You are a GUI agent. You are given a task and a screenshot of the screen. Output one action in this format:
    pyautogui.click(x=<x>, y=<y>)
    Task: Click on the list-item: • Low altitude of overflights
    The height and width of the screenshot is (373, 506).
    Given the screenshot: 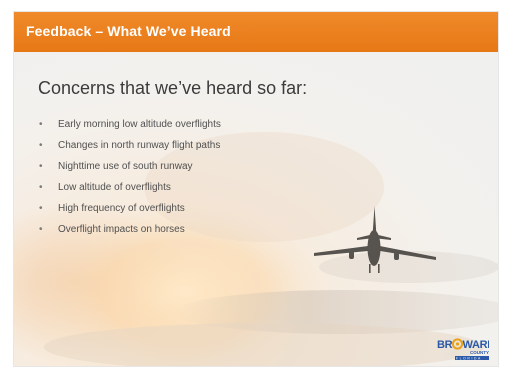 What is the action you would take?
    pyautogui.click(x=129, y=192)
    